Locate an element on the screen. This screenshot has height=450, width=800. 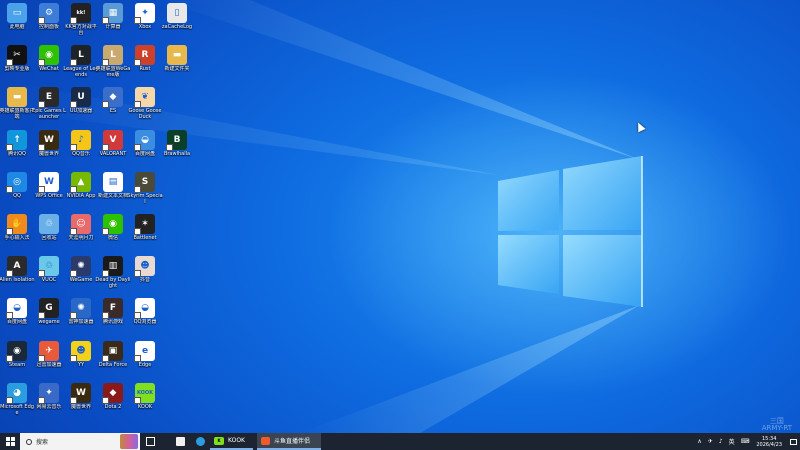
desktop-icon: ✈ 迅雷加速器 is located at coordinates (49, 354).